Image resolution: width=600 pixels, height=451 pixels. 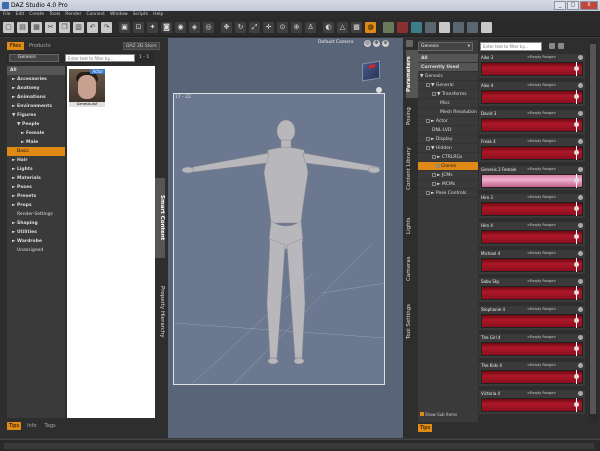 I want to click on tab-info: Info, so click(x=31, y=426).